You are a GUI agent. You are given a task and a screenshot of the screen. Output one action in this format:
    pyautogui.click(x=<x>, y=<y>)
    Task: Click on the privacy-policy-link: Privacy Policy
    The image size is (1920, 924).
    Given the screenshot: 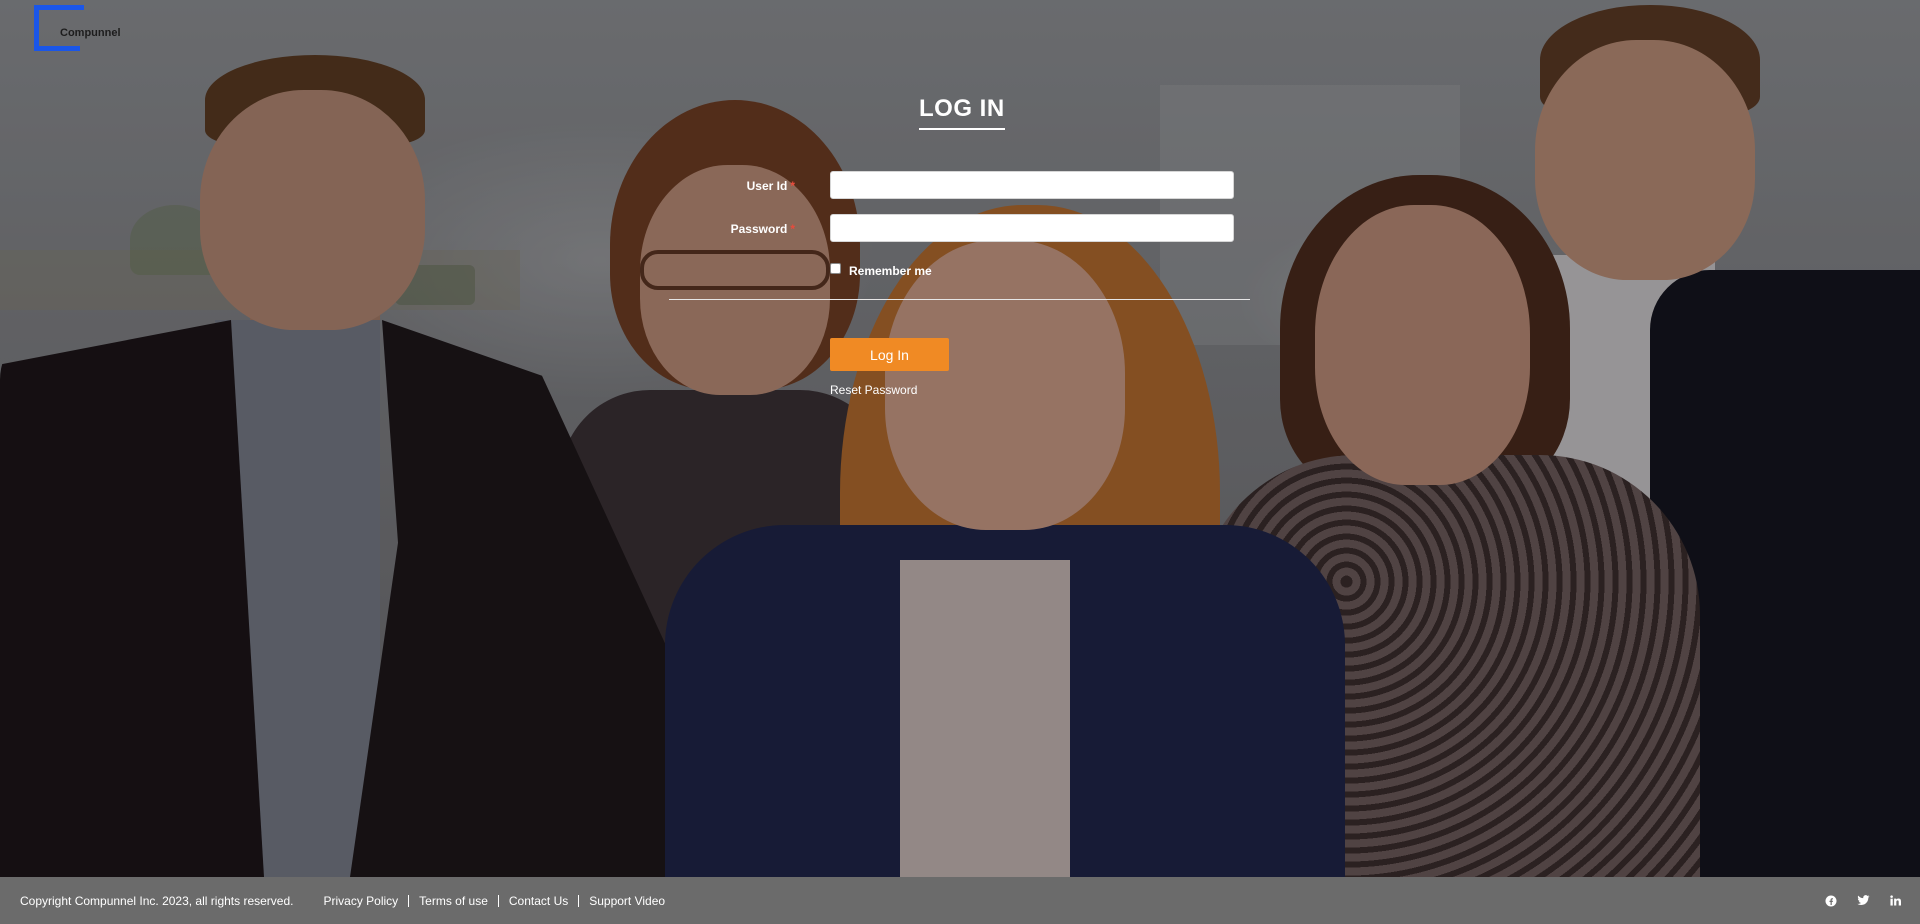 What is the action you would take?
    pyautogui.click(x=360, y=901)
    